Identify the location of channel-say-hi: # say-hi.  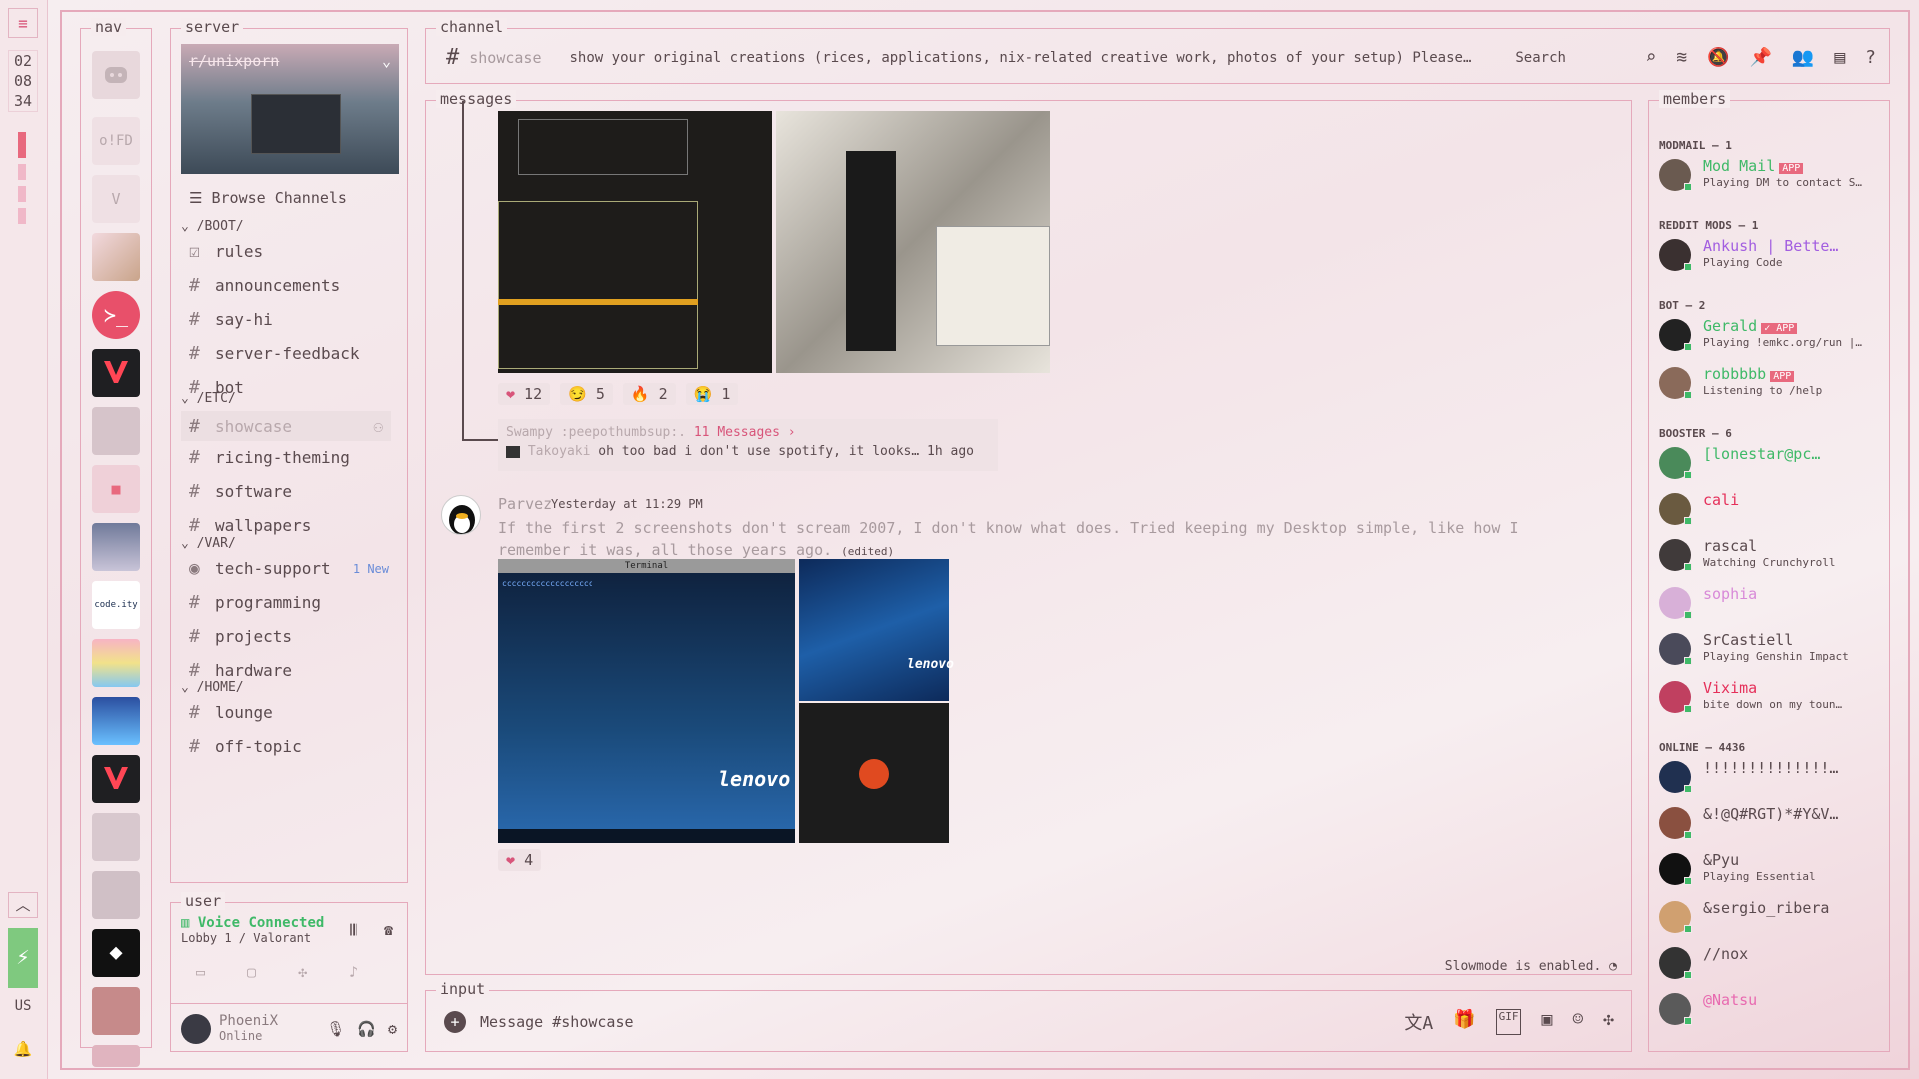
(294, 319).